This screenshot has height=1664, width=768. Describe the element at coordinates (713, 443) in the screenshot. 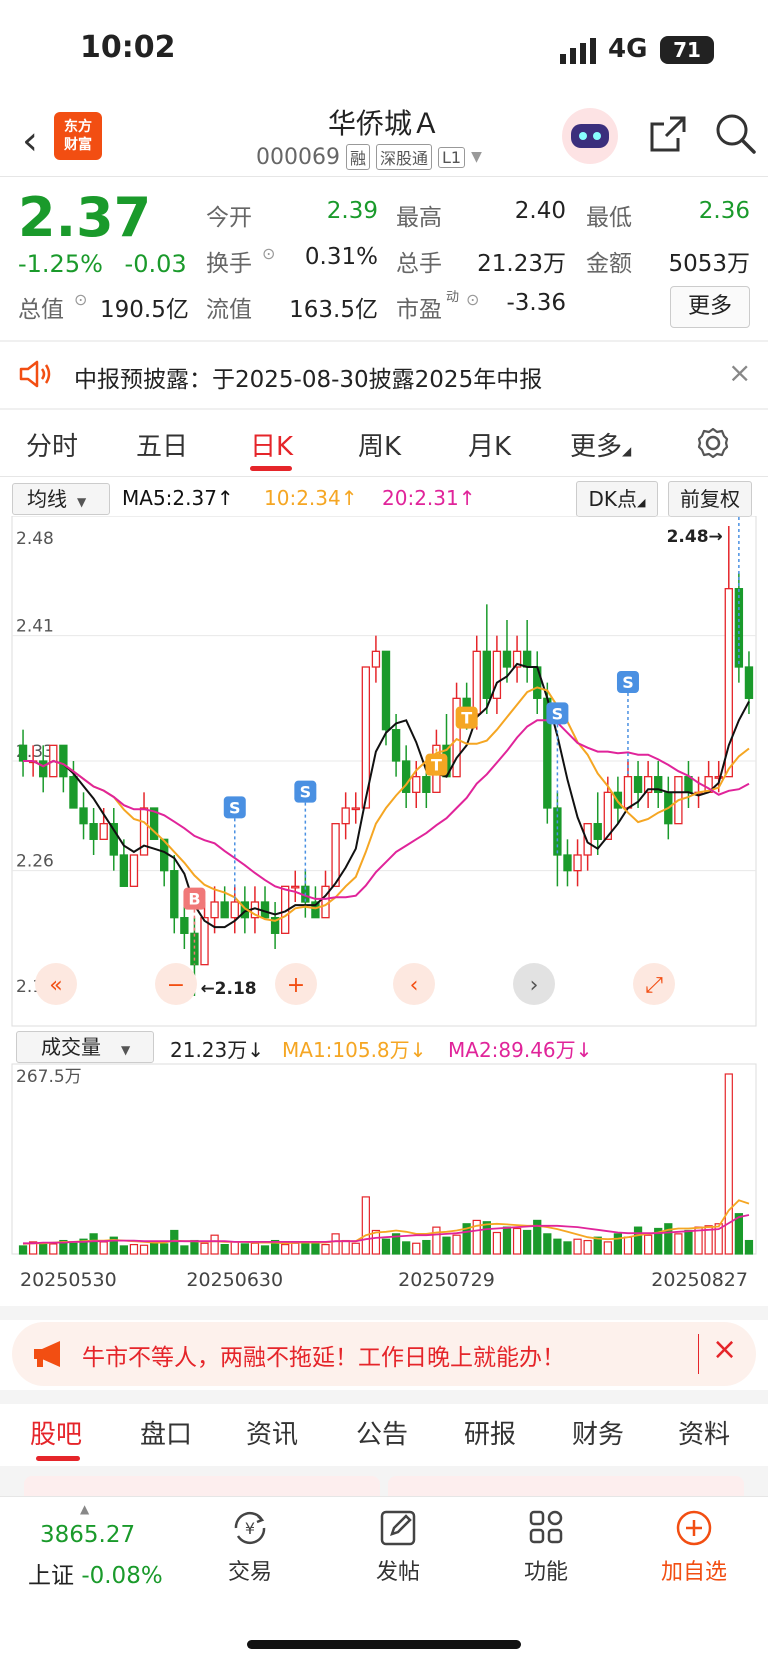

I see `gear-icon` at that location.